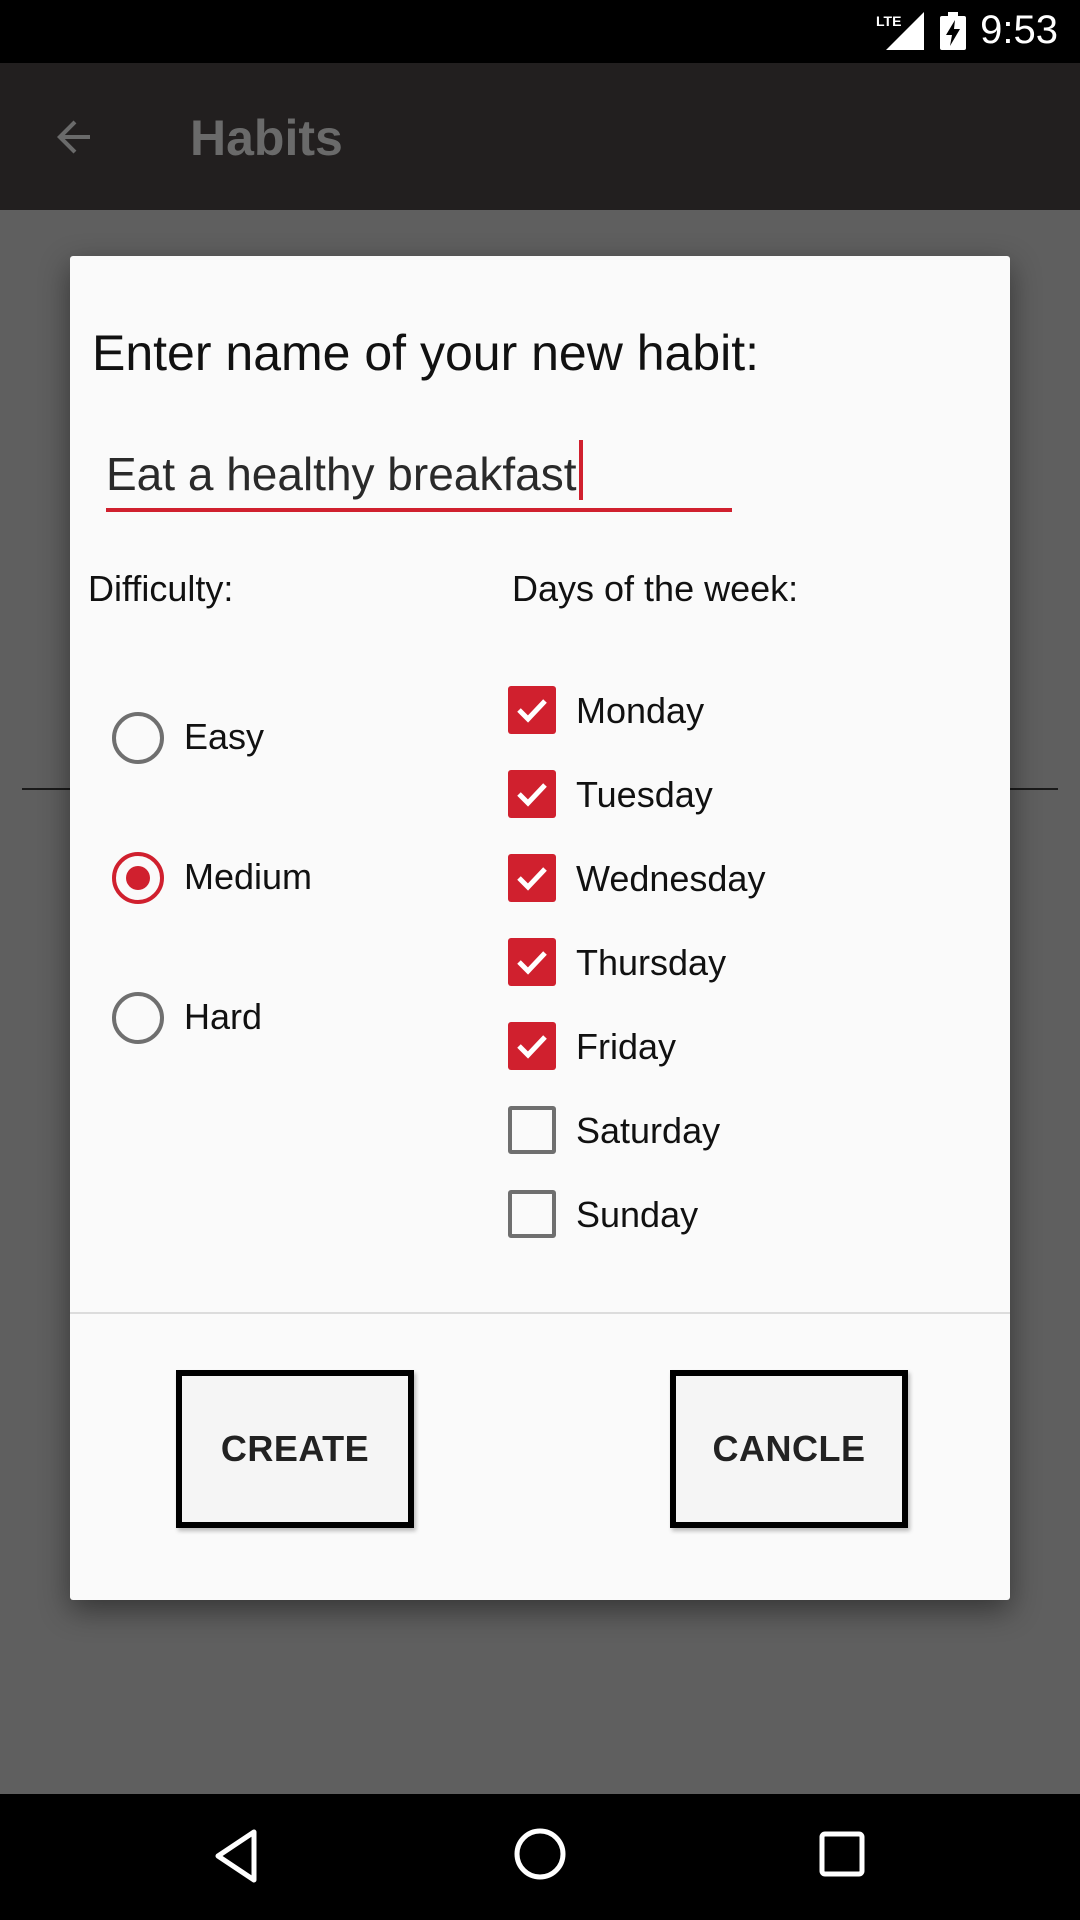 Image resolution: width=1080 pixels, height=1920 pixels. What do you see at coordinates (580, 470) in the screenshot?
I see `text-caret` at bounding box center [580, 470].